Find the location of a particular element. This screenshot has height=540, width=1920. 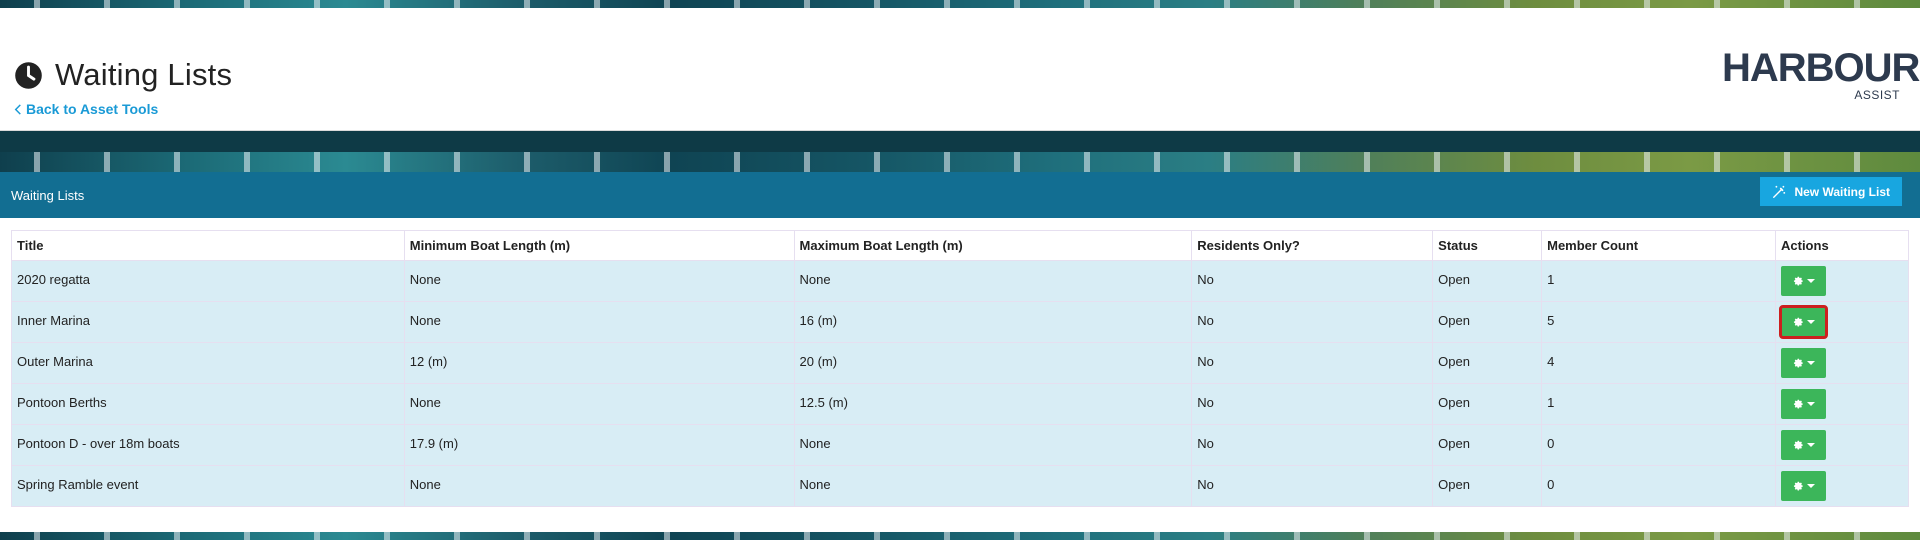

column-header-status: Status is located at coordinates (1487, 245).